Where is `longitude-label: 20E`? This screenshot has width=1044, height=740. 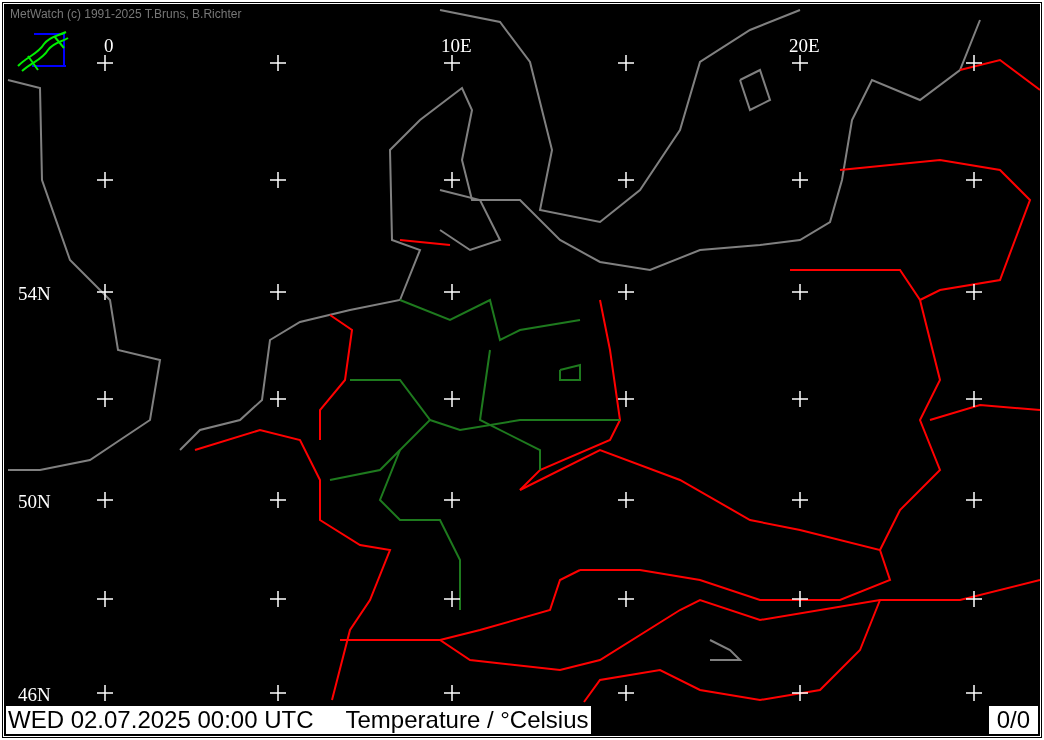
longitude-label: 20E is located at coordinates (804, 46).